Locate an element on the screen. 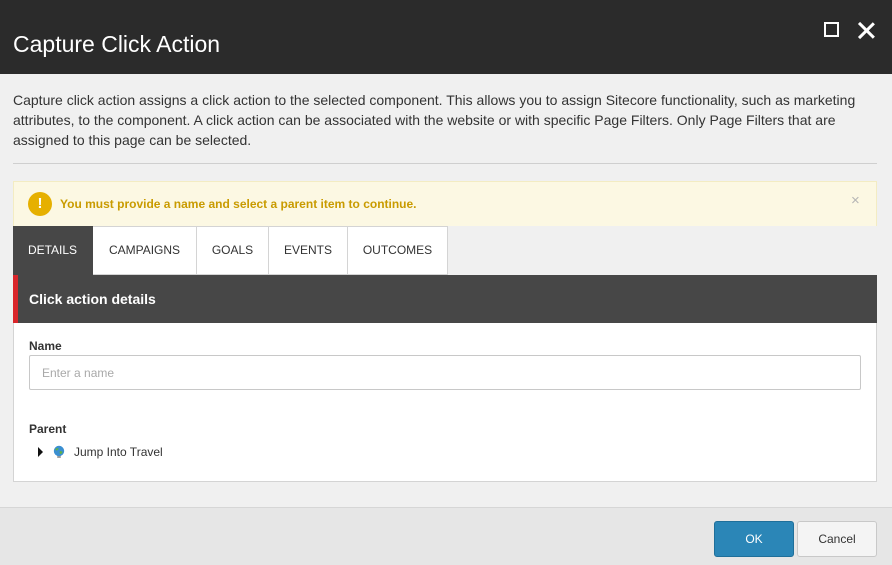 This screenshot has width=892, height=565. dialog-titlebar: Capture Click Action is located at coordinates (446, 37).